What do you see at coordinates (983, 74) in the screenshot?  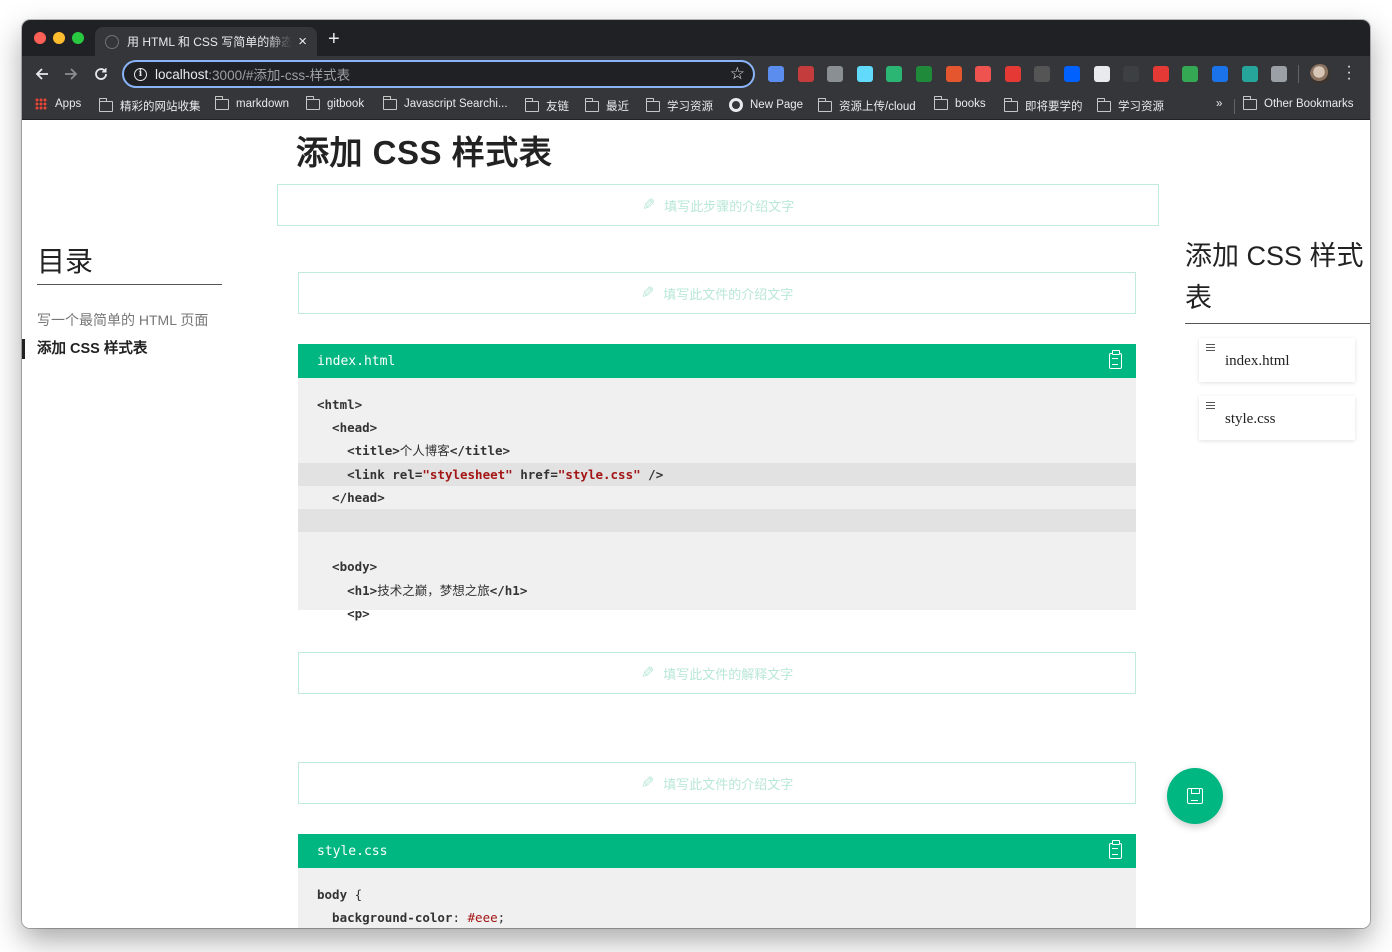 I see `arrow-icon` at bounding box center [983, 74].